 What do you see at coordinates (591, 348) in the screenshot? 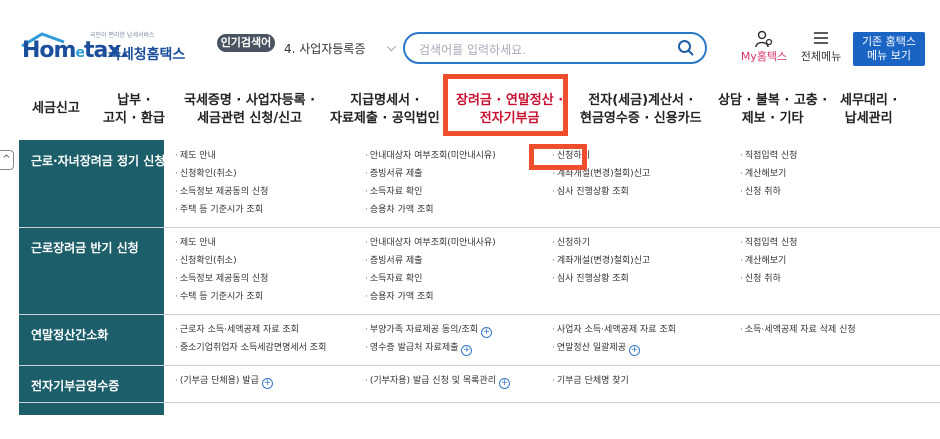
I see `menu-link-label: 연말정산 일괄제공` at bounding box center [591, 348].